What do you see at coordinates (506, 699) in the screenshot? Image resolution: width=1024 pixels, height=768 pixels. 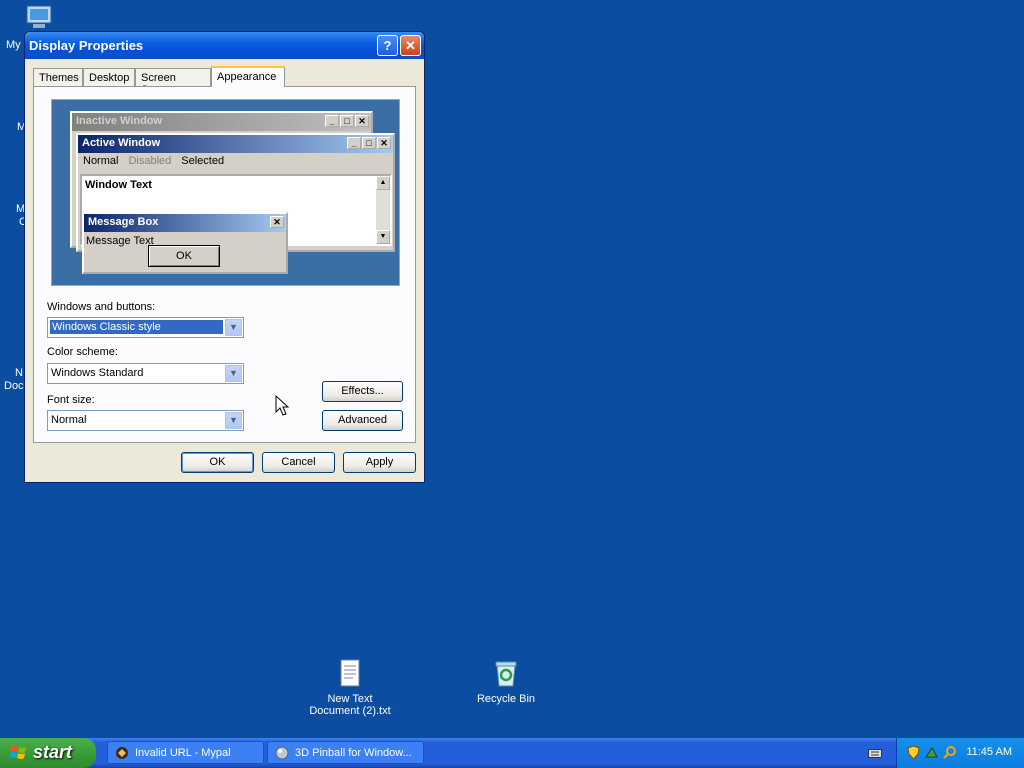 I see `desktop-icon-label: Recycle Bin` at bounding box center [506, 699].